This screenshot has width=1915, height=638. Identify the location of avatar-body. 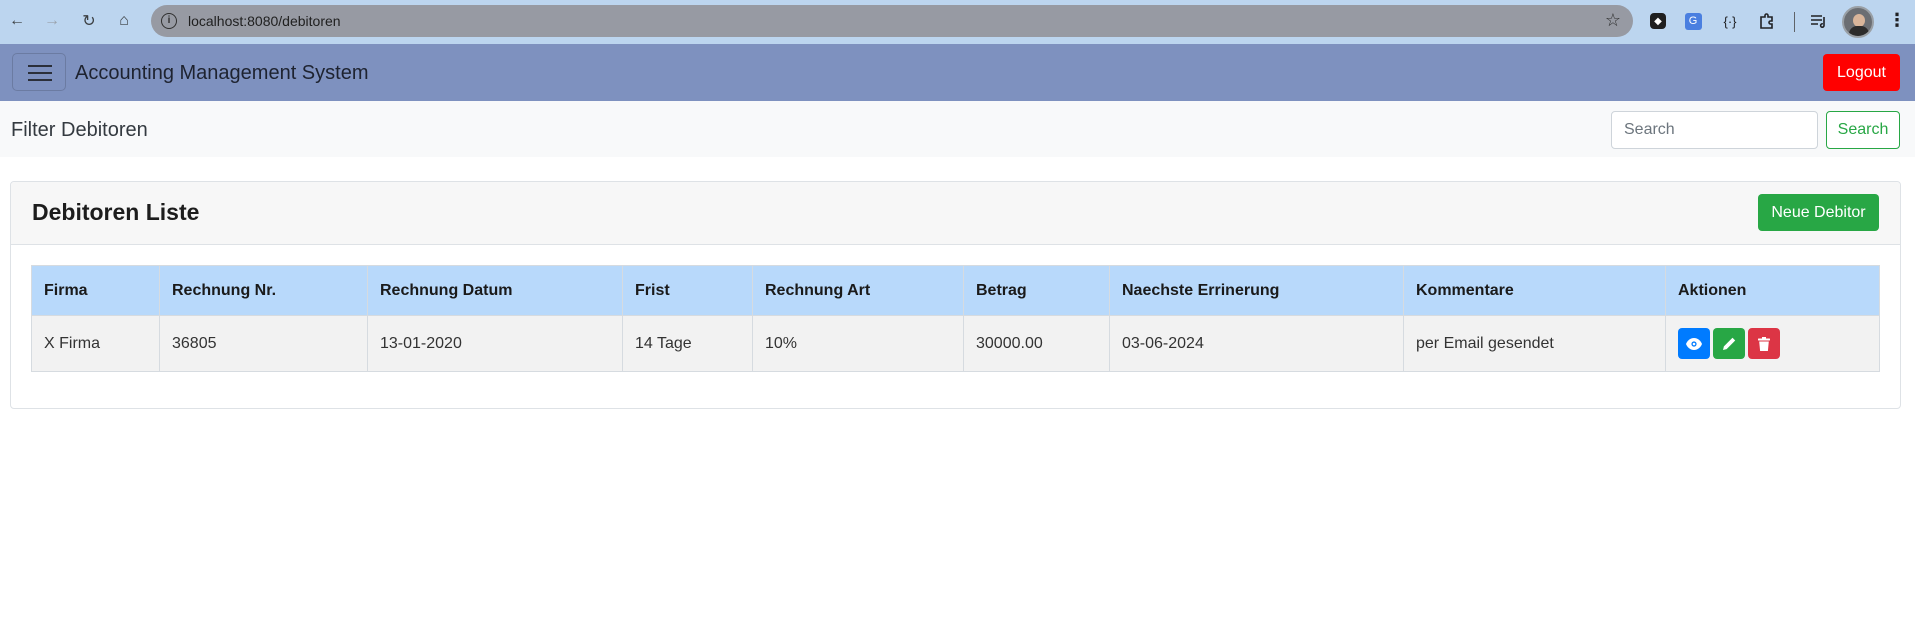
(1859, 31).